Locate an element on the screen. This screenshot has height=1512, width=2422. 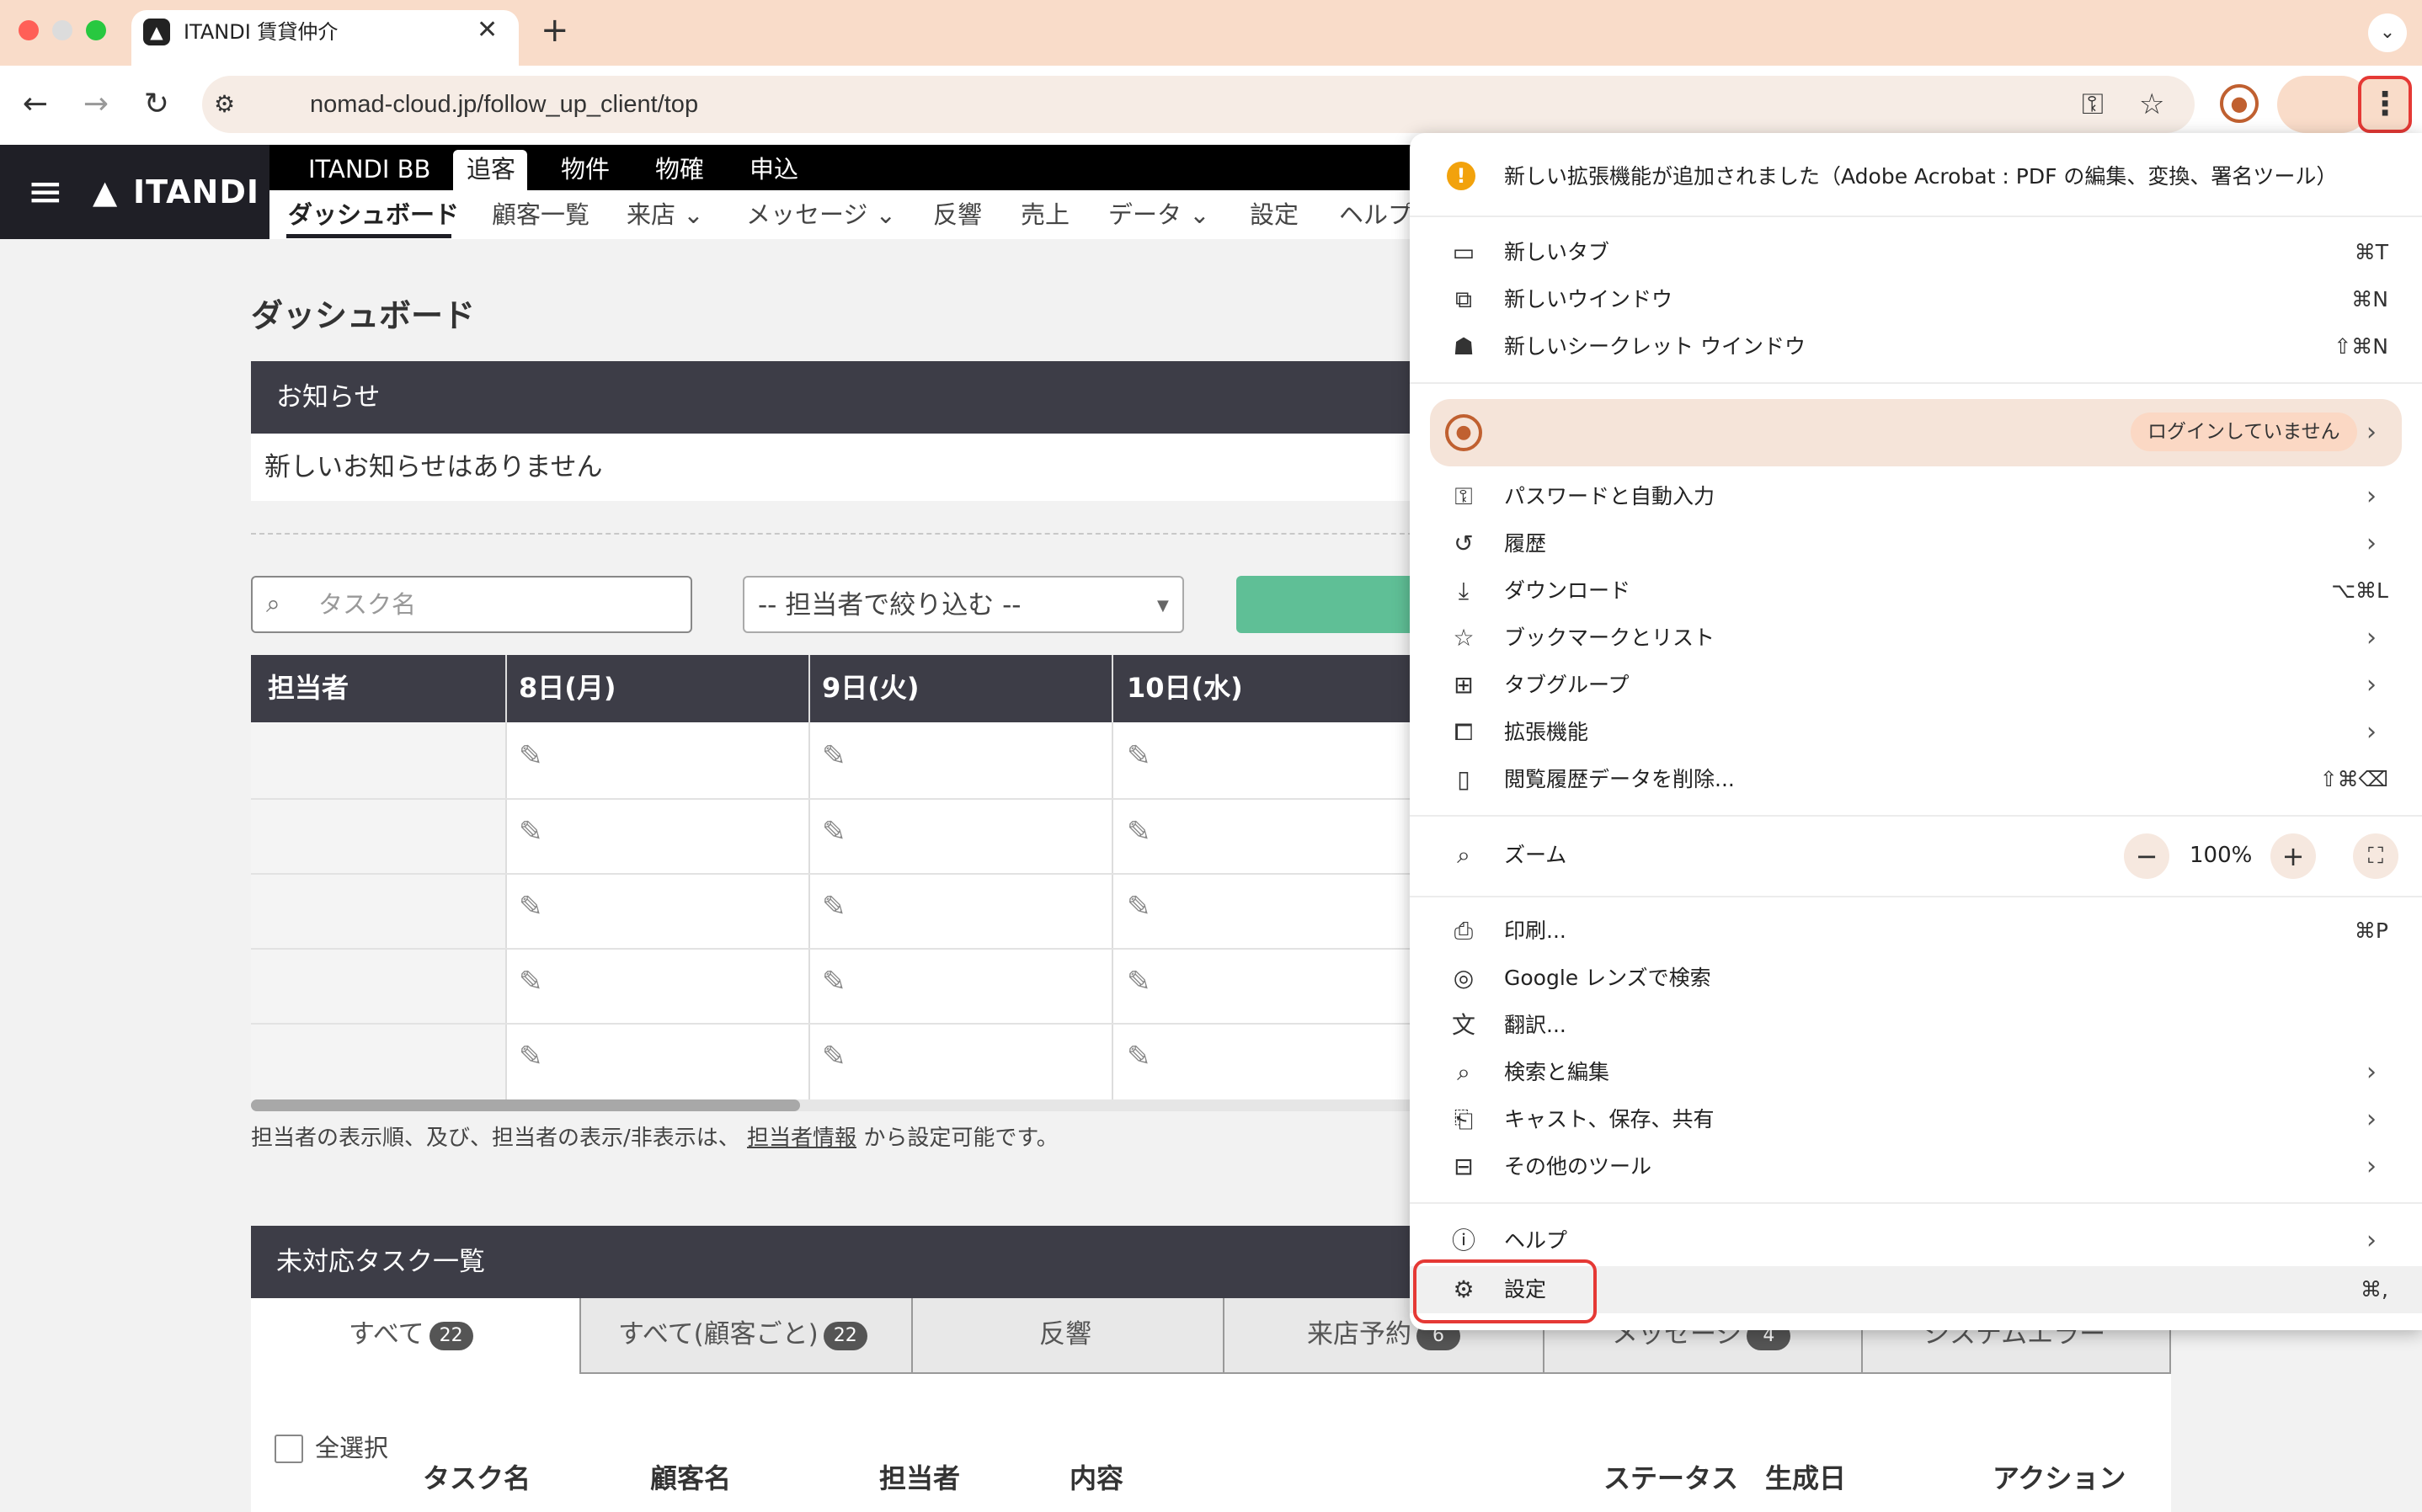
menu-help: ヘルプ is located at coordinates (1536, 1241).